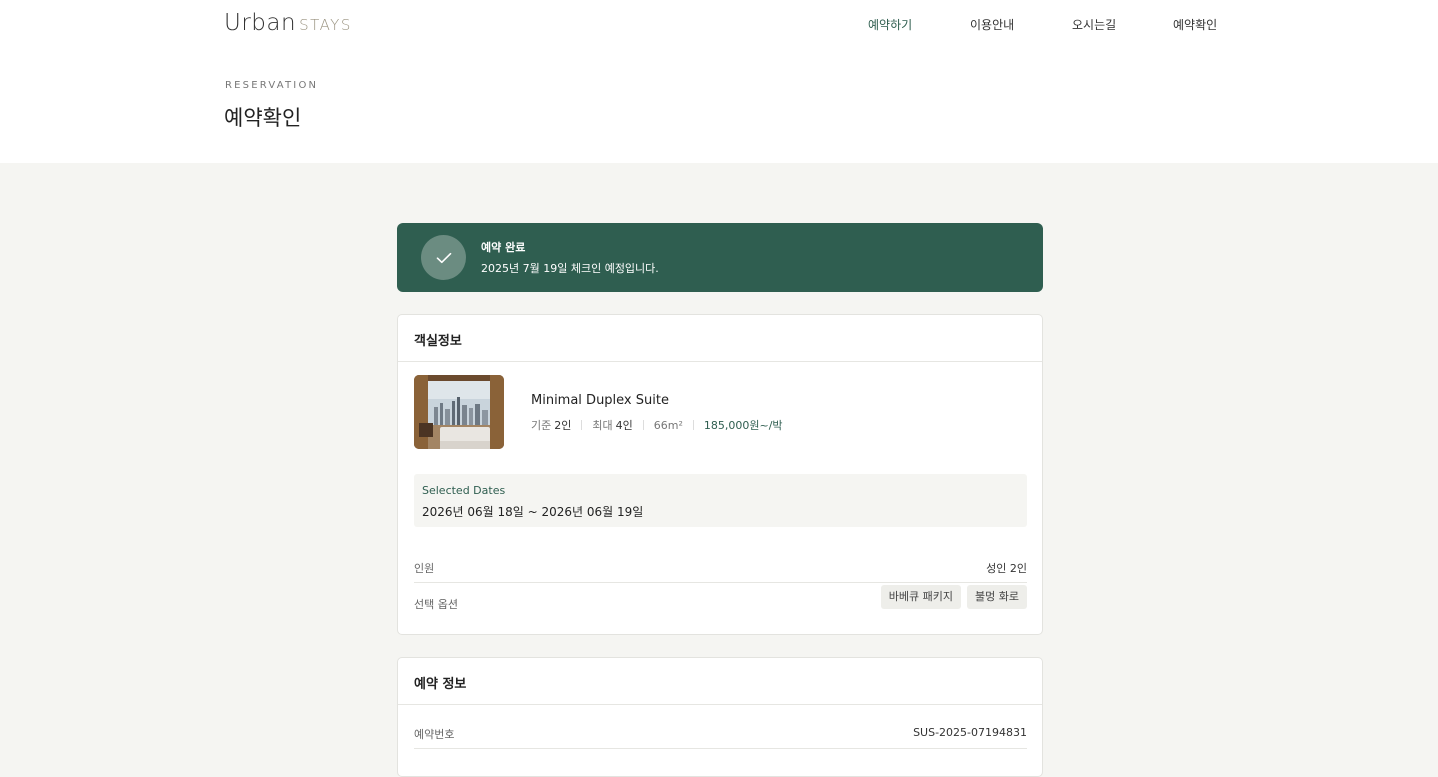 The width and height of the screenshot is (1438, 777). Describe the element at coordinates (970, 732) in the screenshot. I see `reservation-number-value: SUS-2025-07194831` at that location.